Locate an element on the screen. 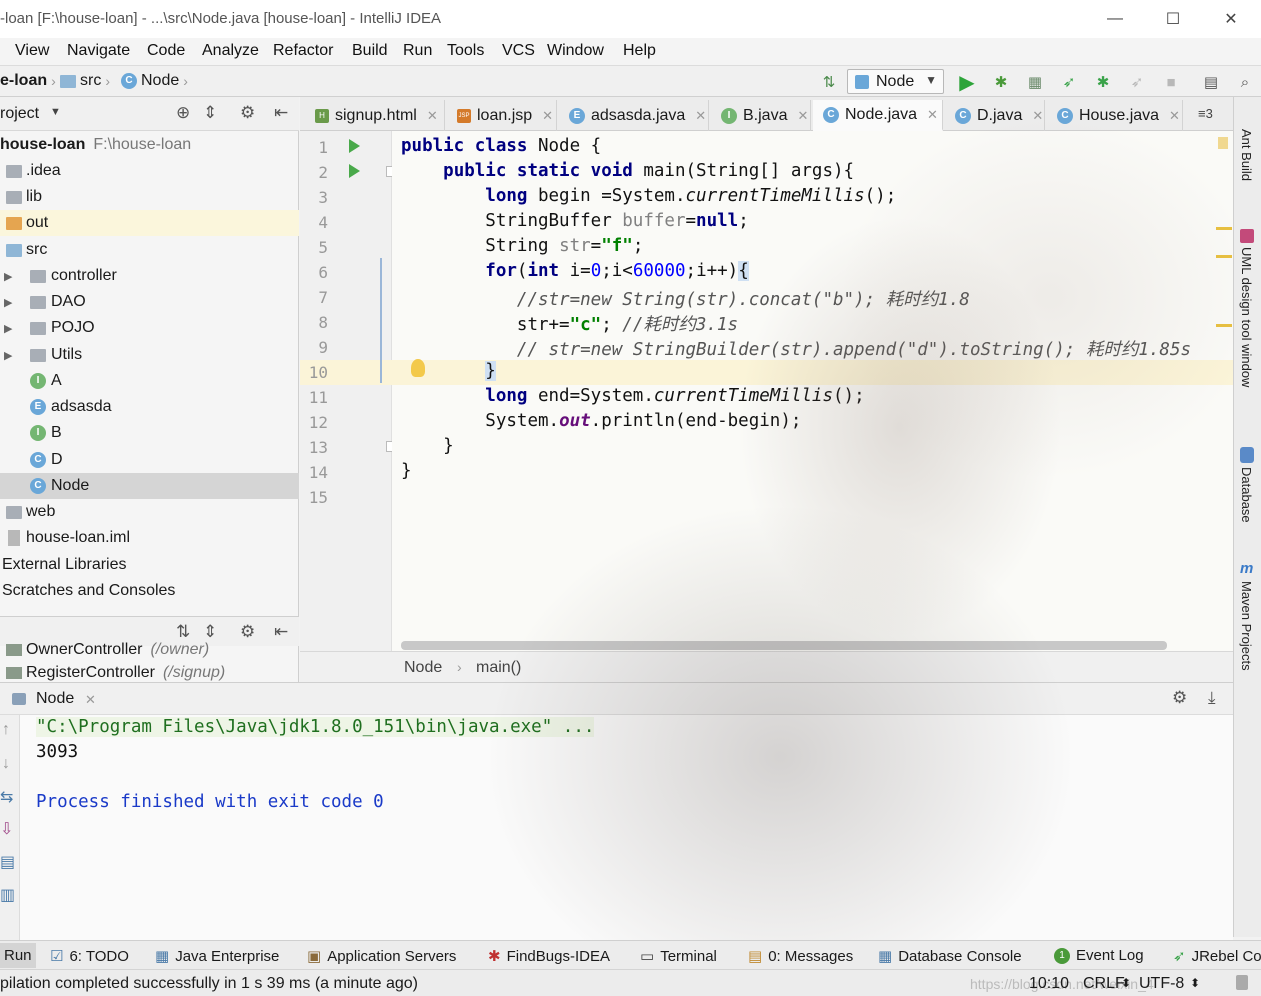  menu-build: Build is located at coordinates (370, 51).